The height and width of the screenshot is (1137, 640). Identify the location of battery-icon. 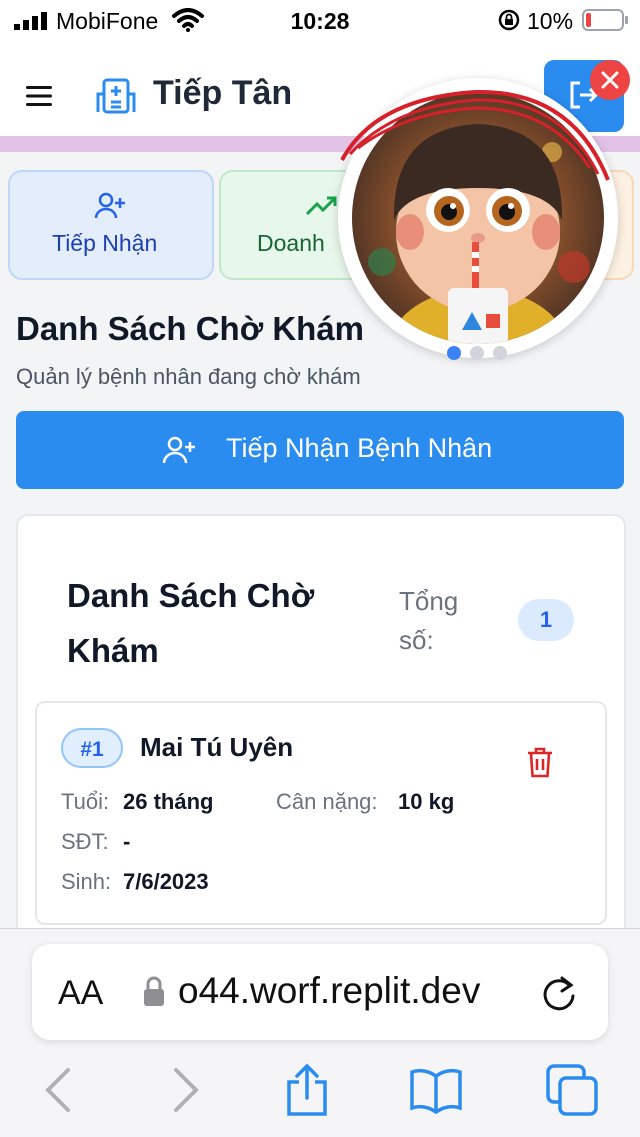
(605, 20).